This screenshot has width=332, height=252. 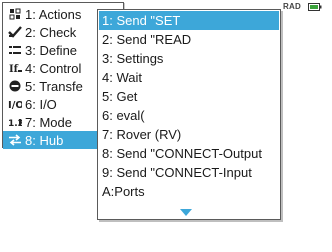 What do you see at coordinates (15, 122) in the screenshot?
I see `mode-icon: 1.2` at bounding box center [15, 122].